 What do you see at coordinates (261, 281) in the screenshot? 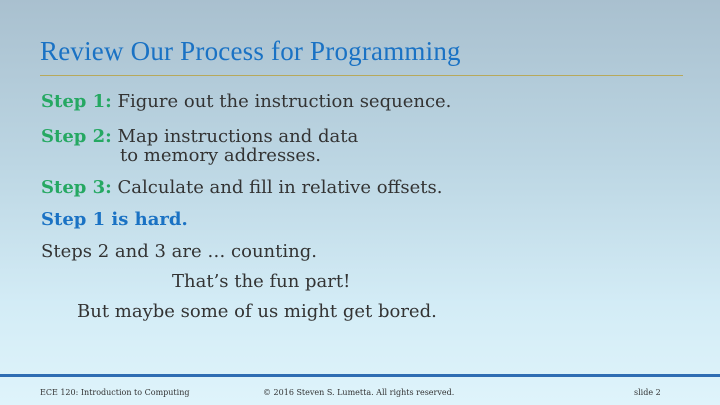
I see `fun-part-line: That’s the fun part!` at bounding box center [261, 281].